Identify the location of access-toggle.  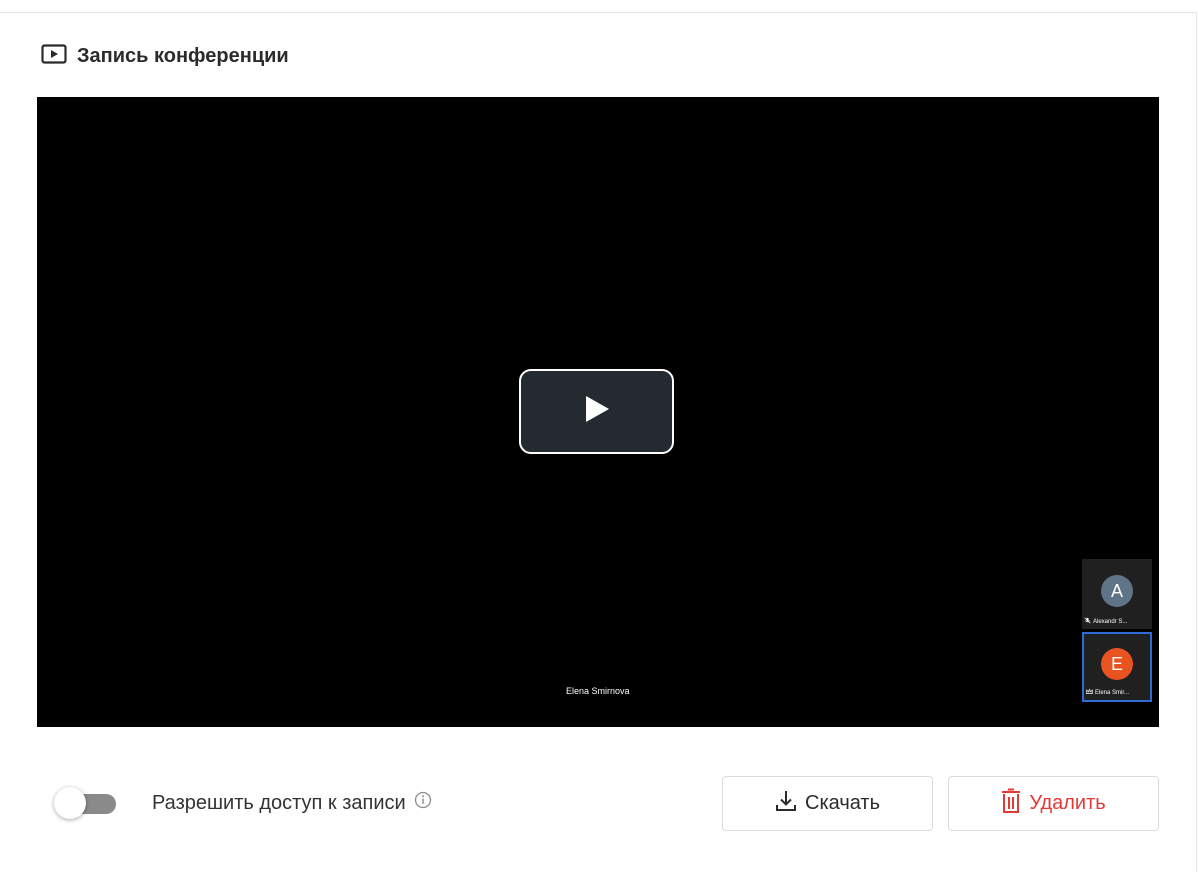
(85, 804).